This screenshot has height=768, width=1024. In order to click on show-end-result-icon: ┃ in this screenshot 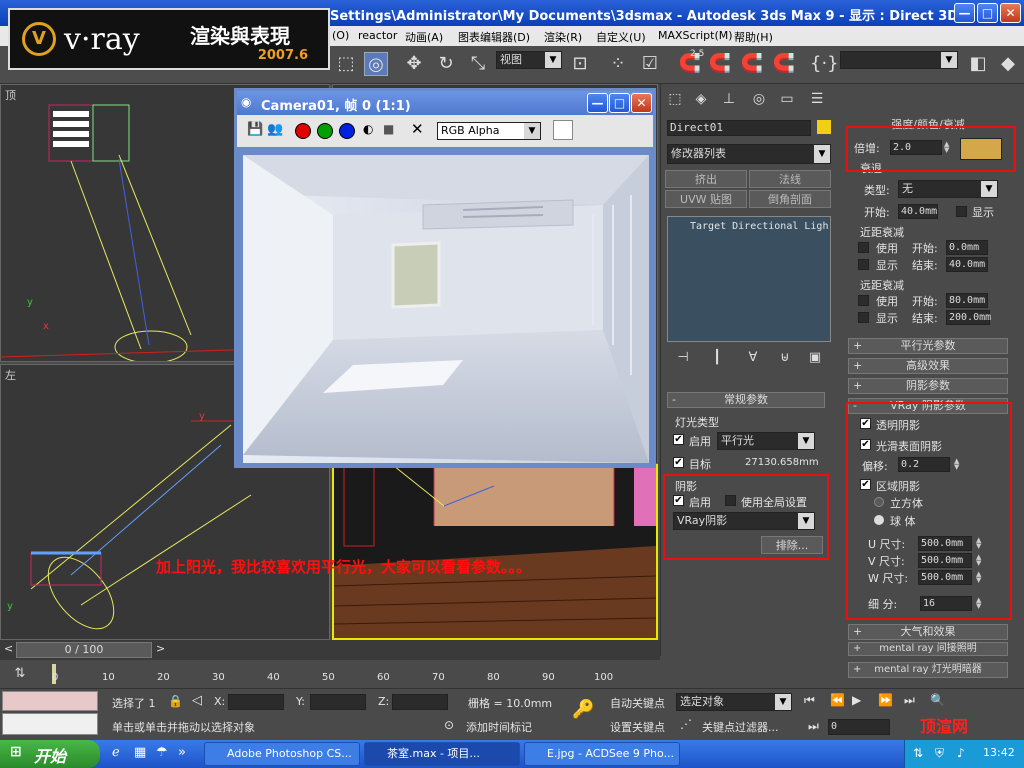, I will do `click(717, 358)`.